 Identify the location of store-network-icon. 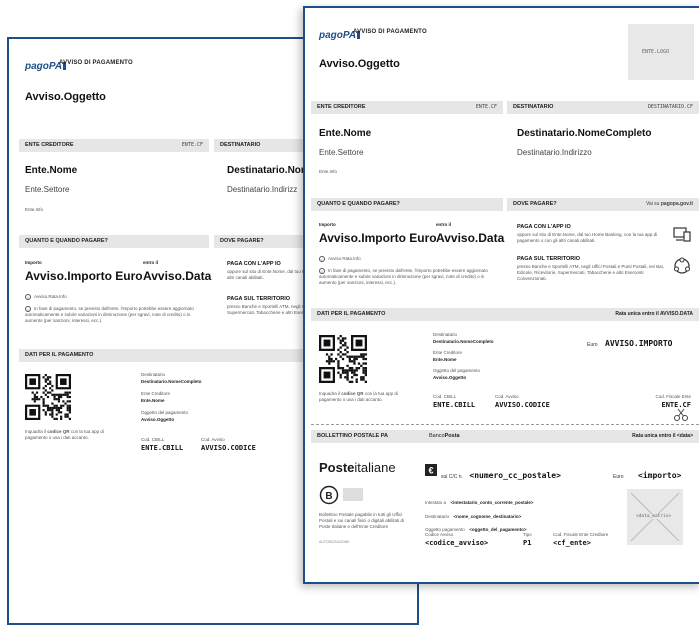
(682, 265).